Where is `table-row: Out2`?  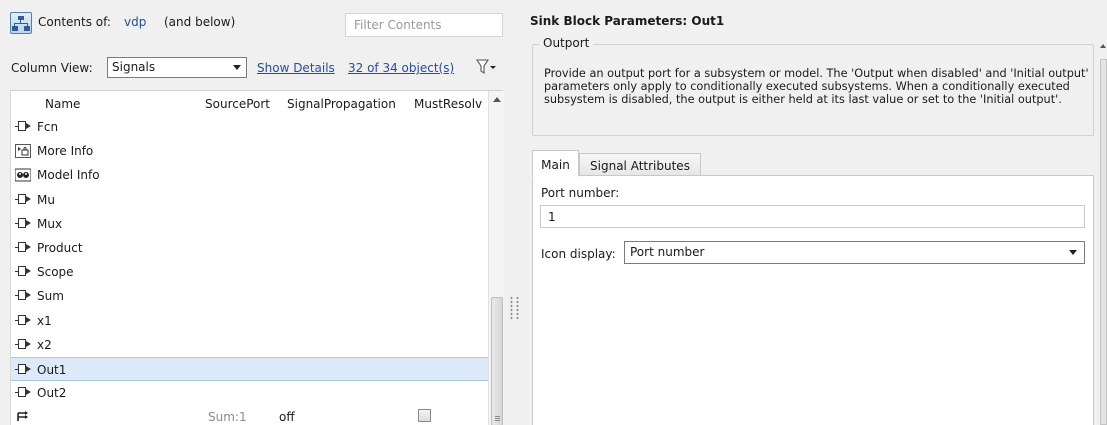 table-row: Out2 is located at coordinates (249, 393).